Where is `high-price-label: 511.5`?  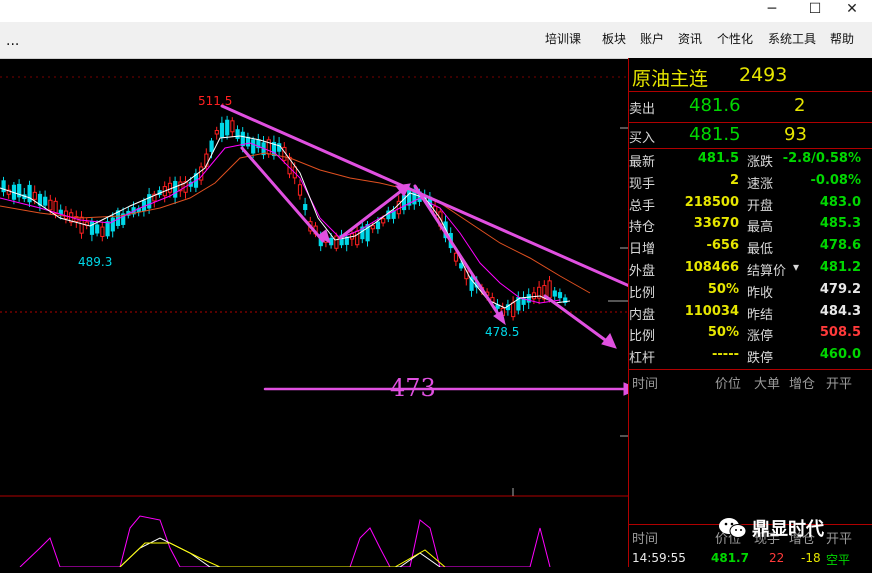
high-price-label: 511.5 is located at coordinates (215, 101).